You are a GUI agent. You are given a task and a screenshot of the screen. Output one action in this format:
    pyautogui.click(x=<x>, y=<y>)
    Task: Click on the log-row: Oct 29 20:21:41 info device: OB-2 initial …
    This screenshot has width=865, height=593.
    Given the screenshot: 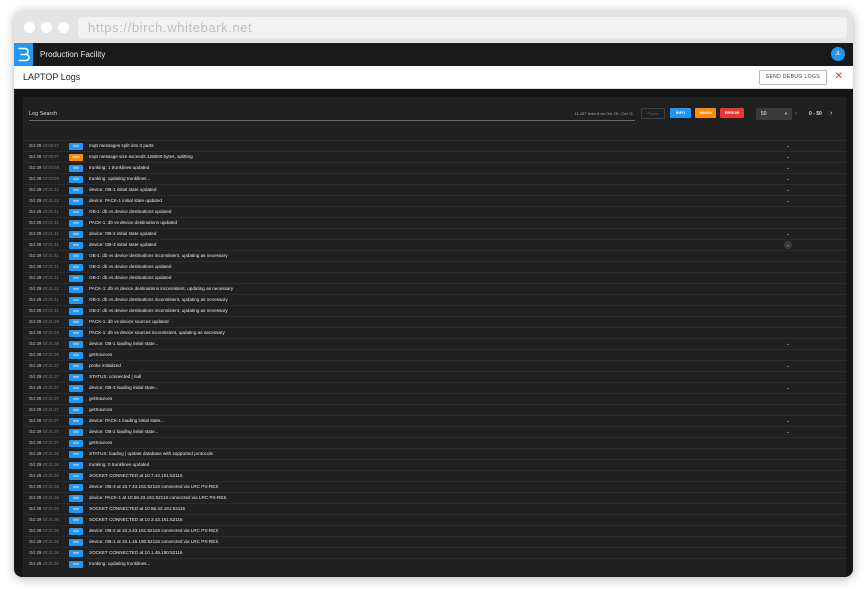 What is the action you would take?
    pyautogui.click(x=434, y=233)
    